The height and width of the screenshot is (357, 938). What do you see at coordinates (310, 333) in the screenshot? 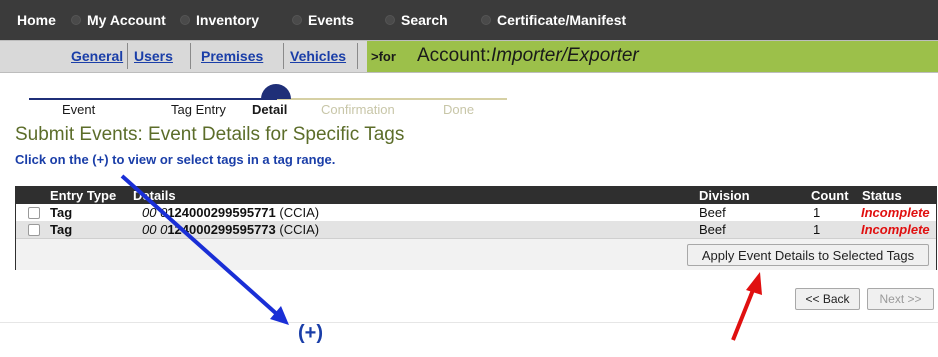
I see `plus-annotation-label: (+)` at bounding box center [310, 333].